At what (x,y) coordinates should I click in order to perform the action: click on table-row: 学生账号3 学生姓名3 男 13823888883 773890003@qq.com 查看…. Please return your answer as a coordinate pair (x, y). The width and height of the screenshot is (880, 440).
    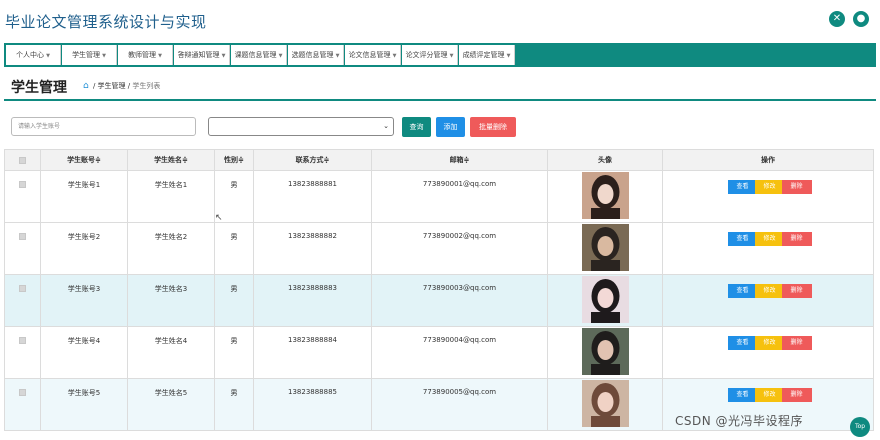
    Looking at the image, I should click on (439, 300).